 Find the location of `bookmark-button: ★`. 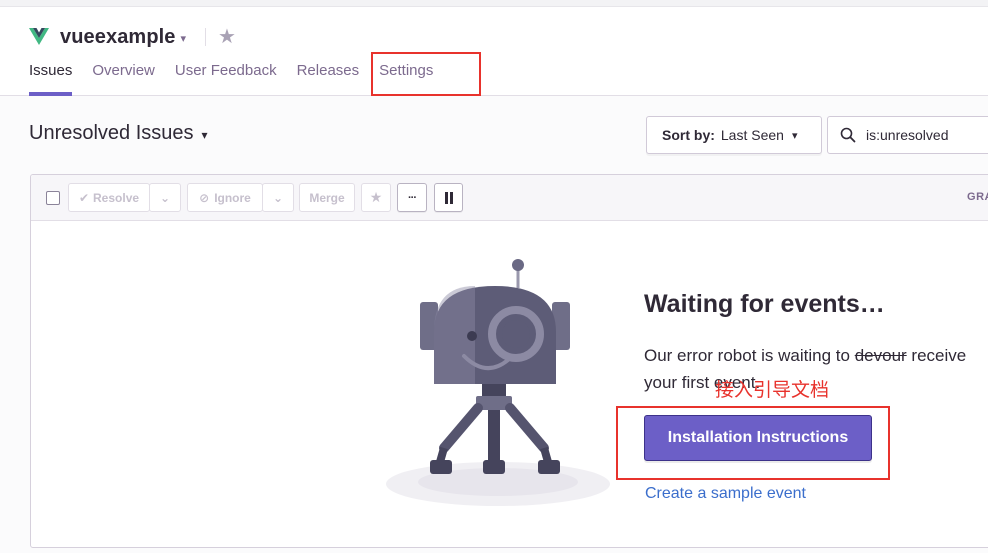

bookmark-button: ★ is located at coordinates (376, 197).